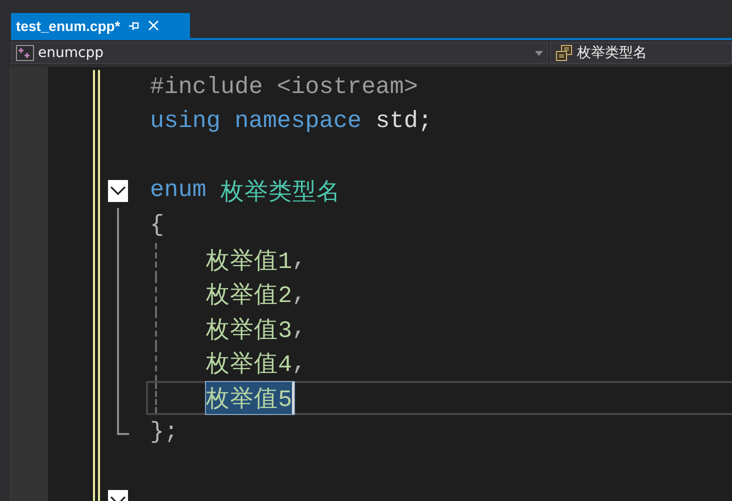  Describe the element at coordinates (25, 53) in the screenshot. I see `project-icon` at that location.